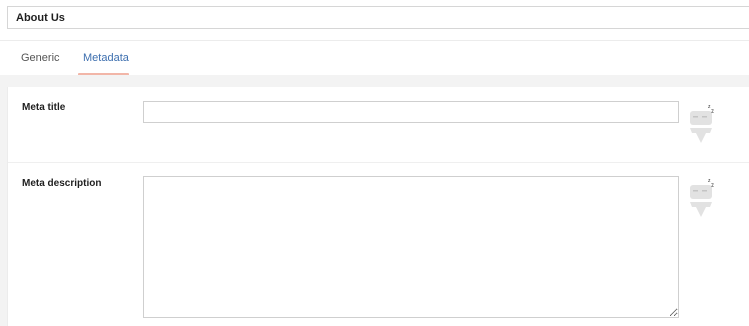  I want to click on meta-description-label: Meta description, so click(62, 183).